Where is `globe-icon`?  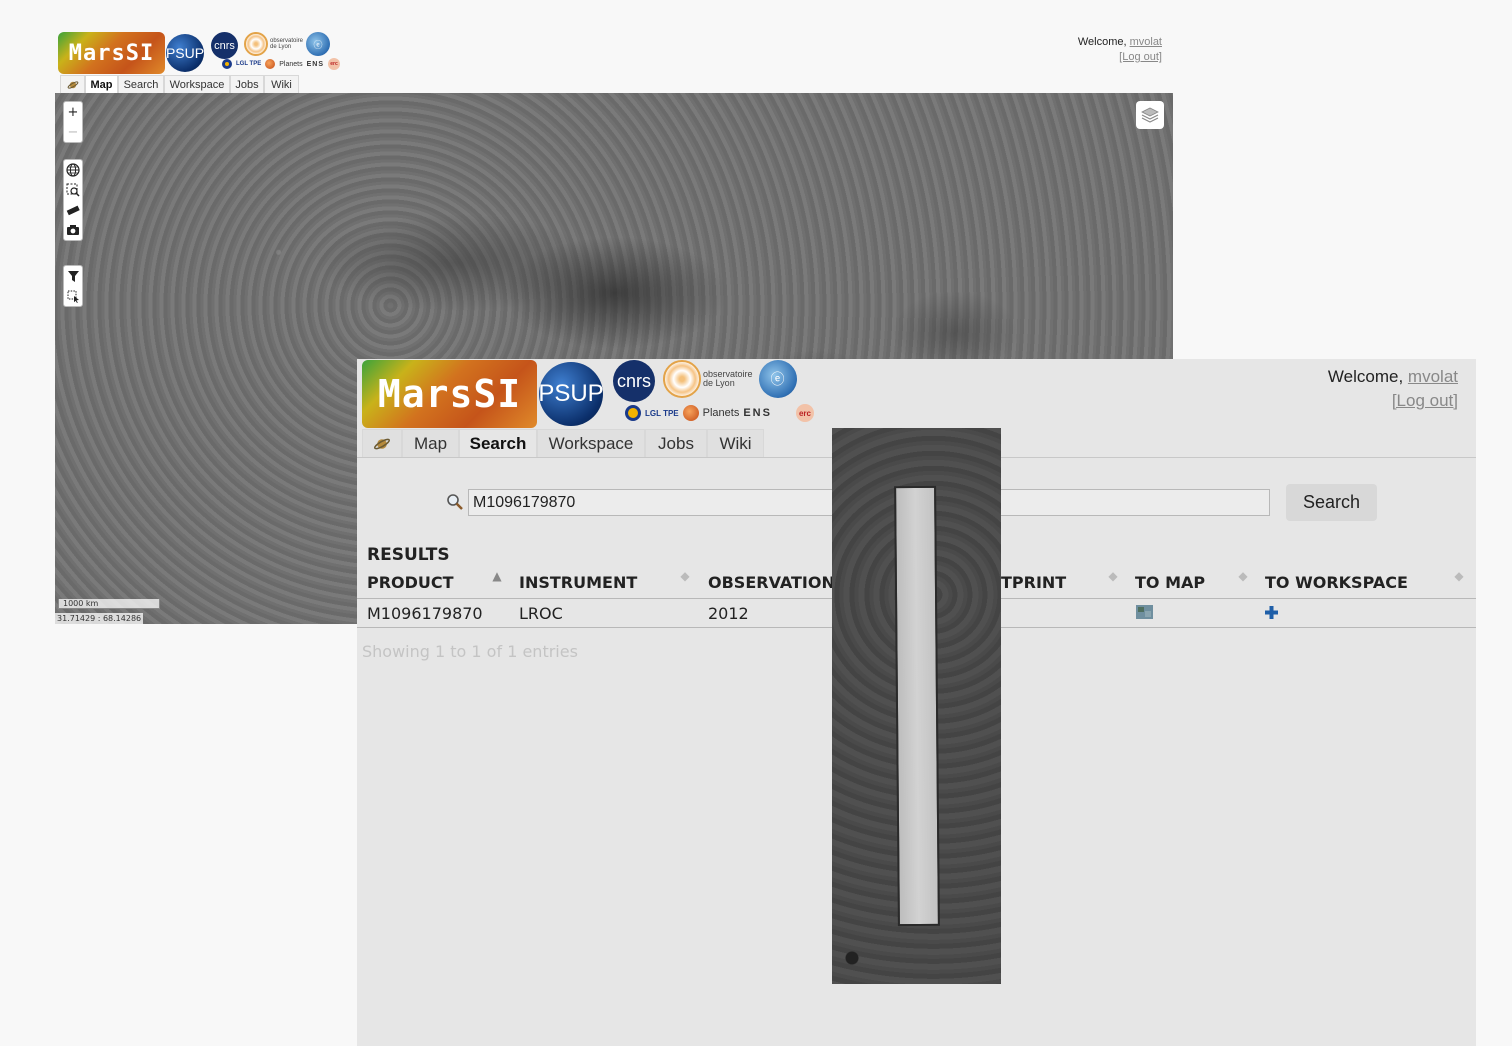
globe-icon is located at coordinates (73, 170).